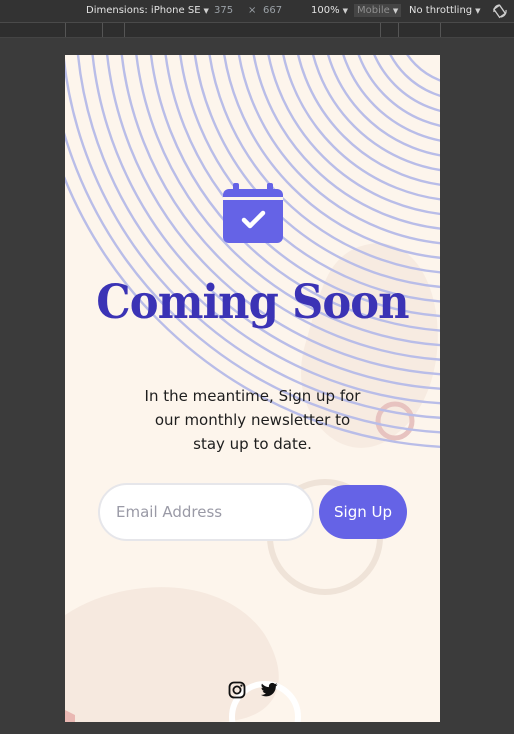 Image resolution: width=514 pixels, height=734 pixels. Describe the element at coordinates (143, 10) in the screenshot. I see `dimensions-label: Dimensions: iPhone SE` at that location.